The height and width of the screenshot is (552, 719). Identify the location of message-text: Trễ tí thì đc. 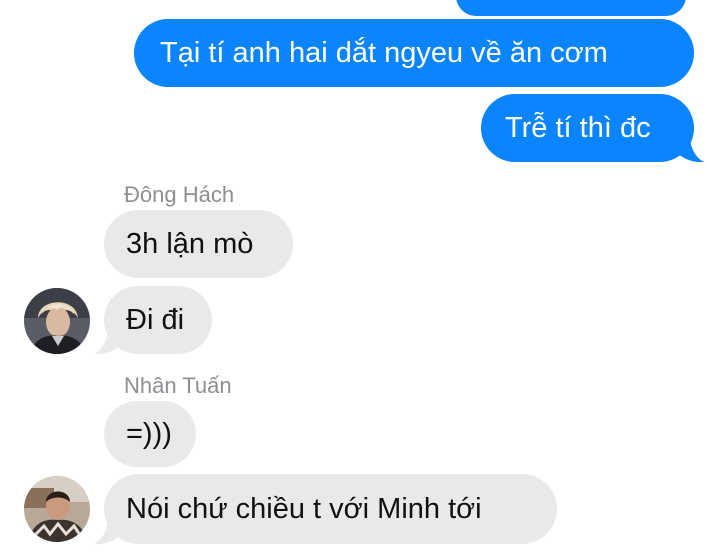
(578, 127).